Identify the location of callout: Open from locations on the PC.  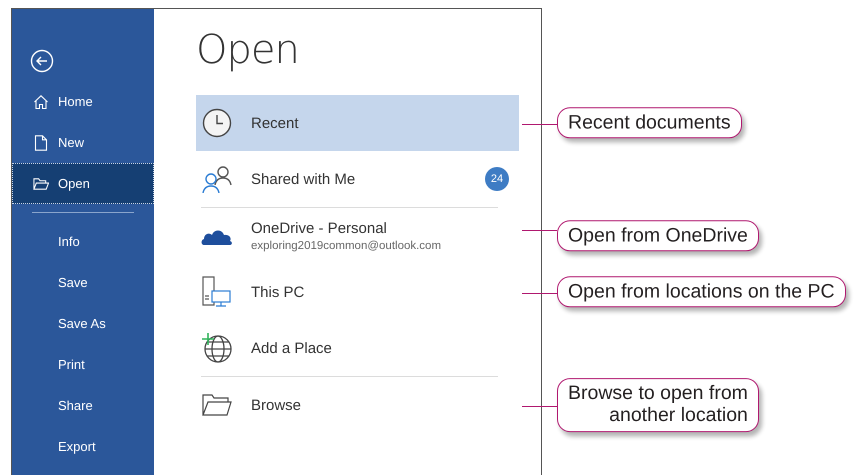
(701, 292).